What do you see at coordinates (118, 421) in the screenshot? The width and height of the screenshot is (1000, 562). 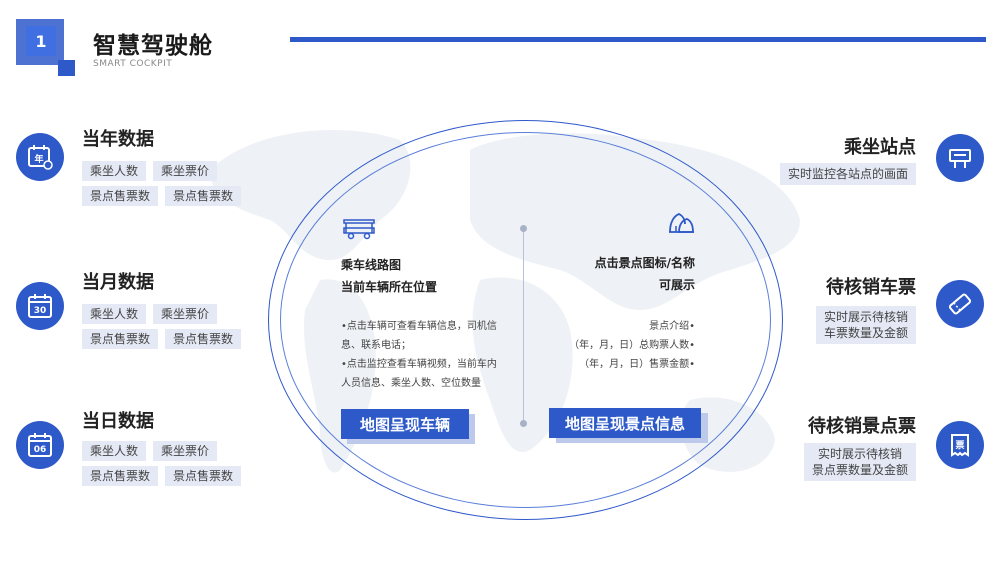 I see `day-data-title: 当日数据` at bounding box center [118, 421].